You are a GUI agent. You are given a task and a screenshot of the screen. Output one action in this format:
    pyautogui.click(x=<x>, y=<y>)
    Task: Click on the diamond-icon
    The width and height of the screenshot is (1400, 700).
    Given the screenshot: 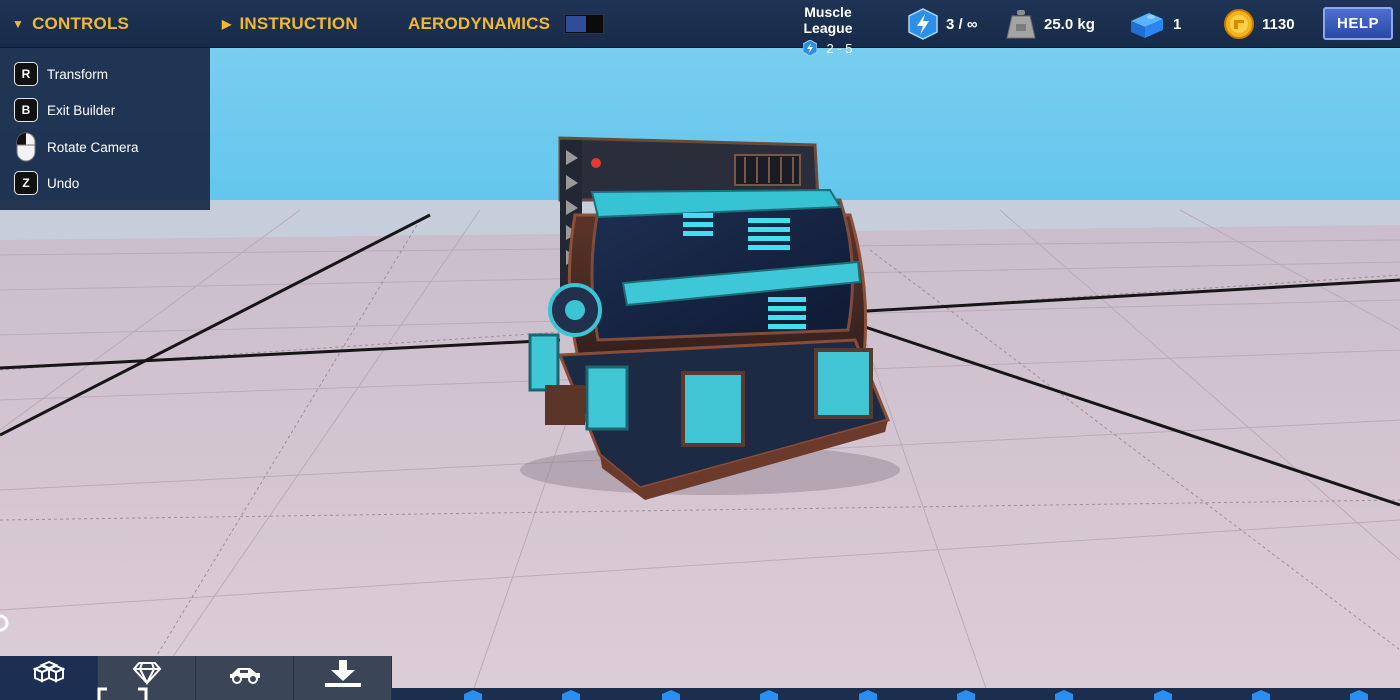 What is the action you would take?
    pyautogui.click(x=146, y=673)
    